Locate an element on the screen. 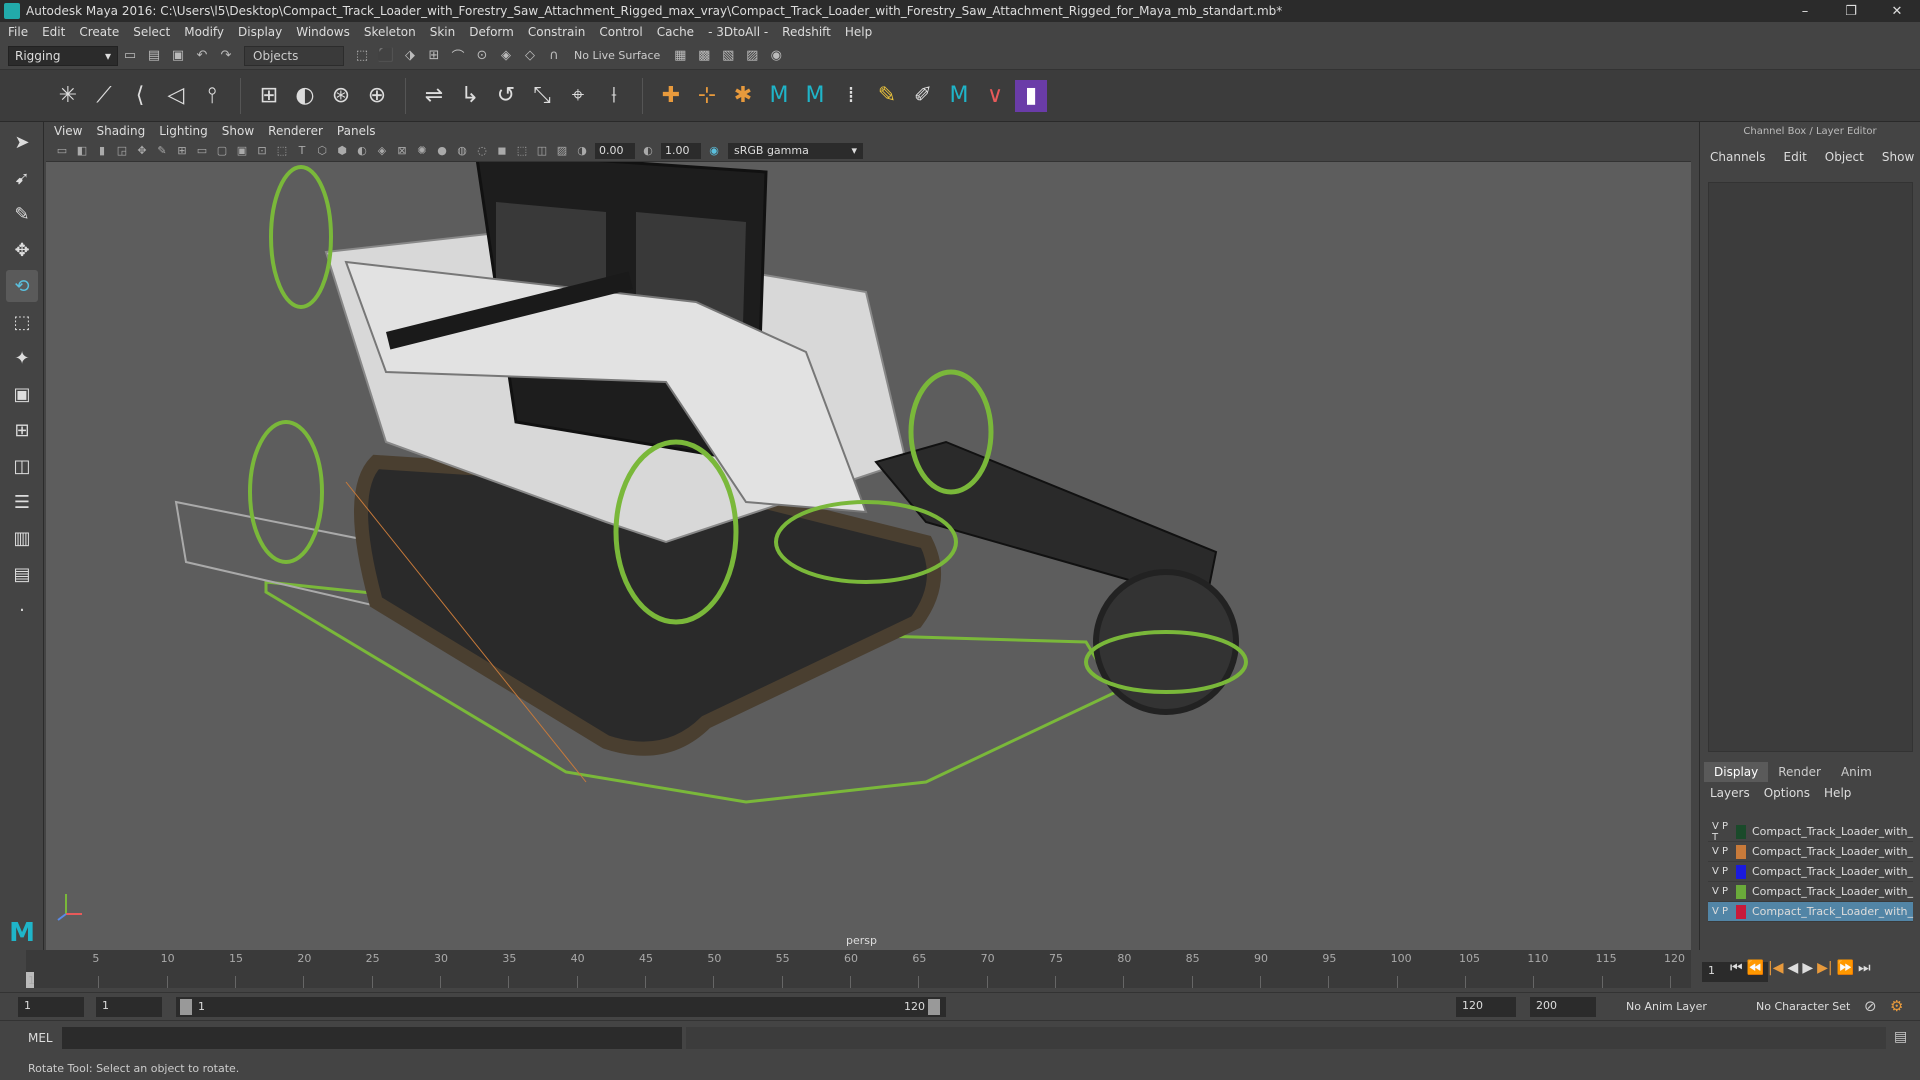  point-constraint-icon: ↳ is located at coordinates (470, 96).